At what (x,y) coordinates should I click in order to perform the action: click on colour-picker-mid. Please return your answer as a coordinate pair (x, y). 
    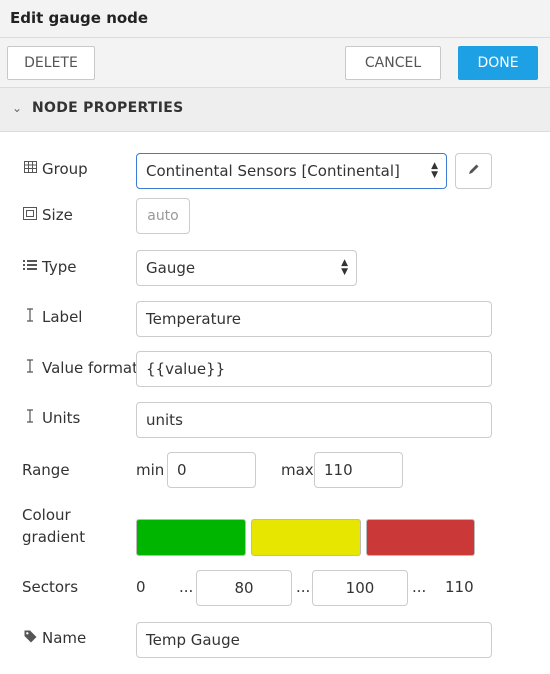
    Looking at the image, I should click on (306, 537).